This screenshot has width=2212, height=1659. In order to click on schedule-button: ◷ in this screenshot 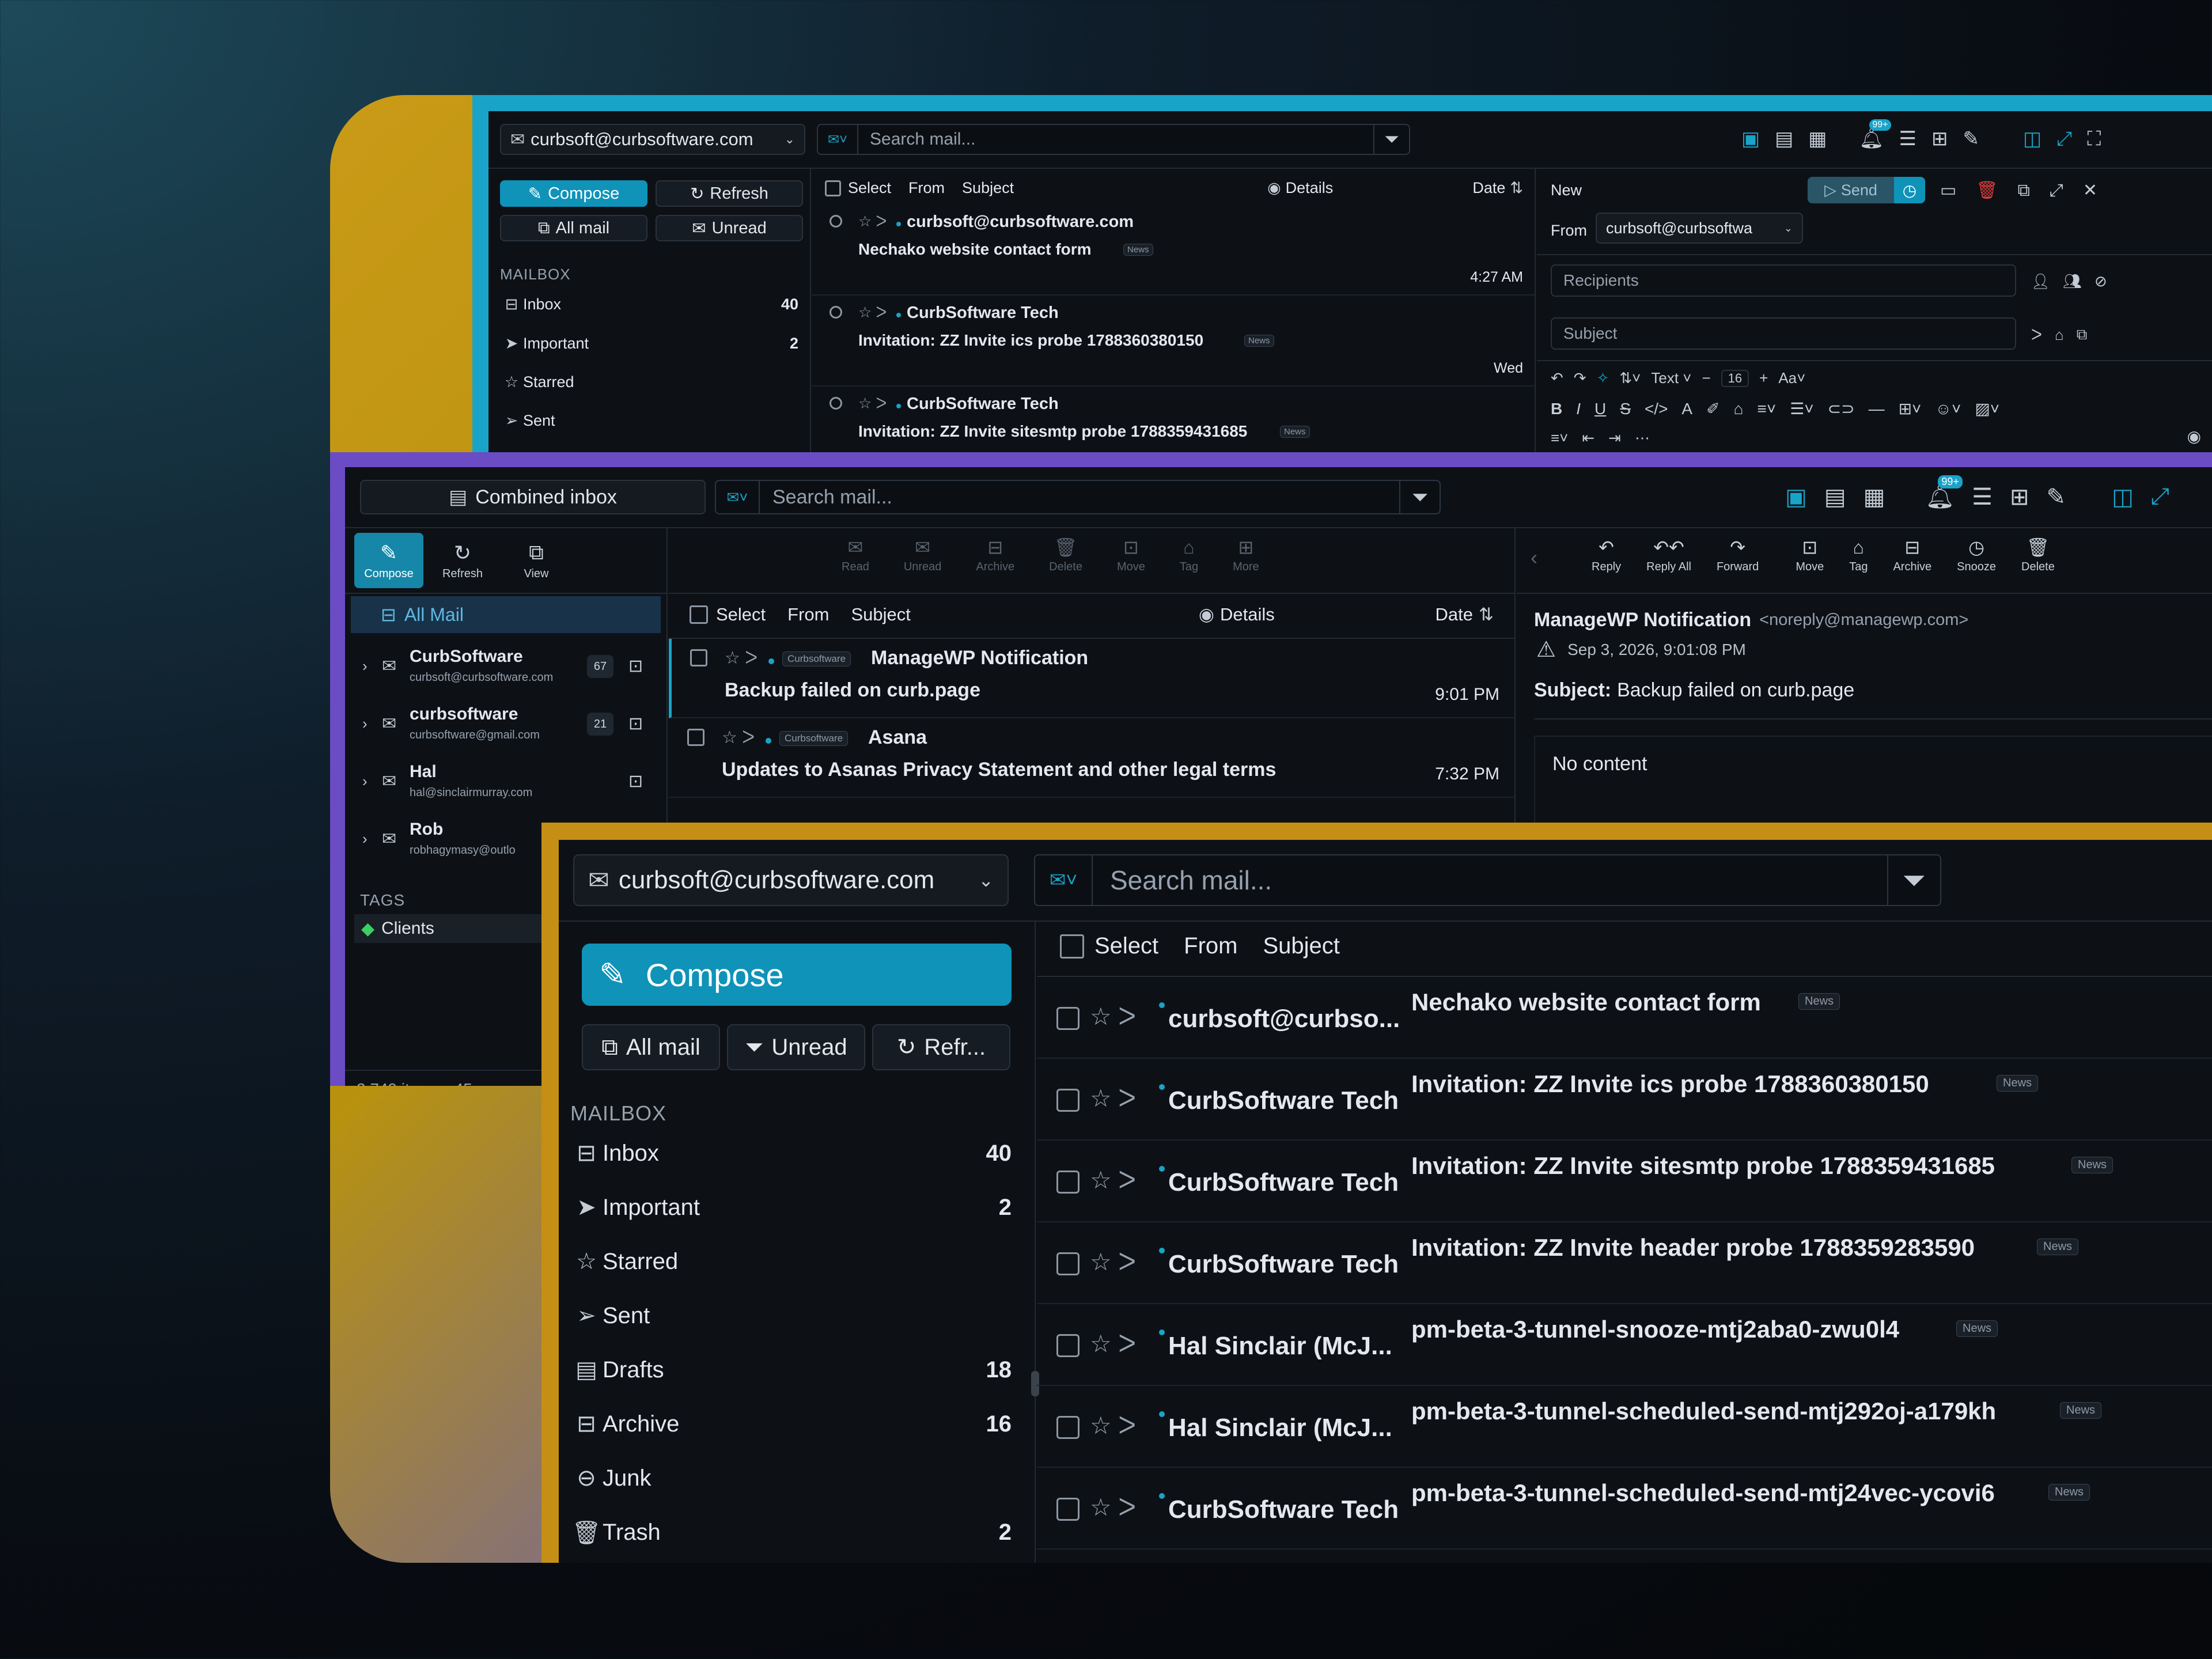, I will do `click(1909, 190)`.